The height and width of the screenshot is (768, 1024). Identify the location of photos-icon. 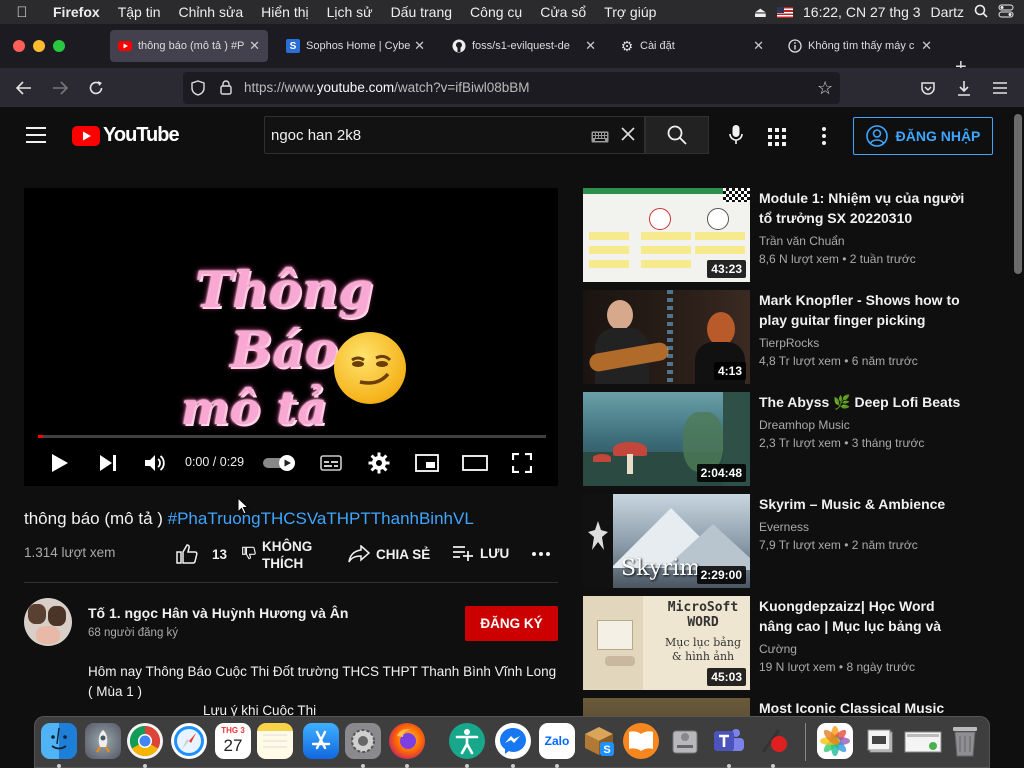
(835, 741).